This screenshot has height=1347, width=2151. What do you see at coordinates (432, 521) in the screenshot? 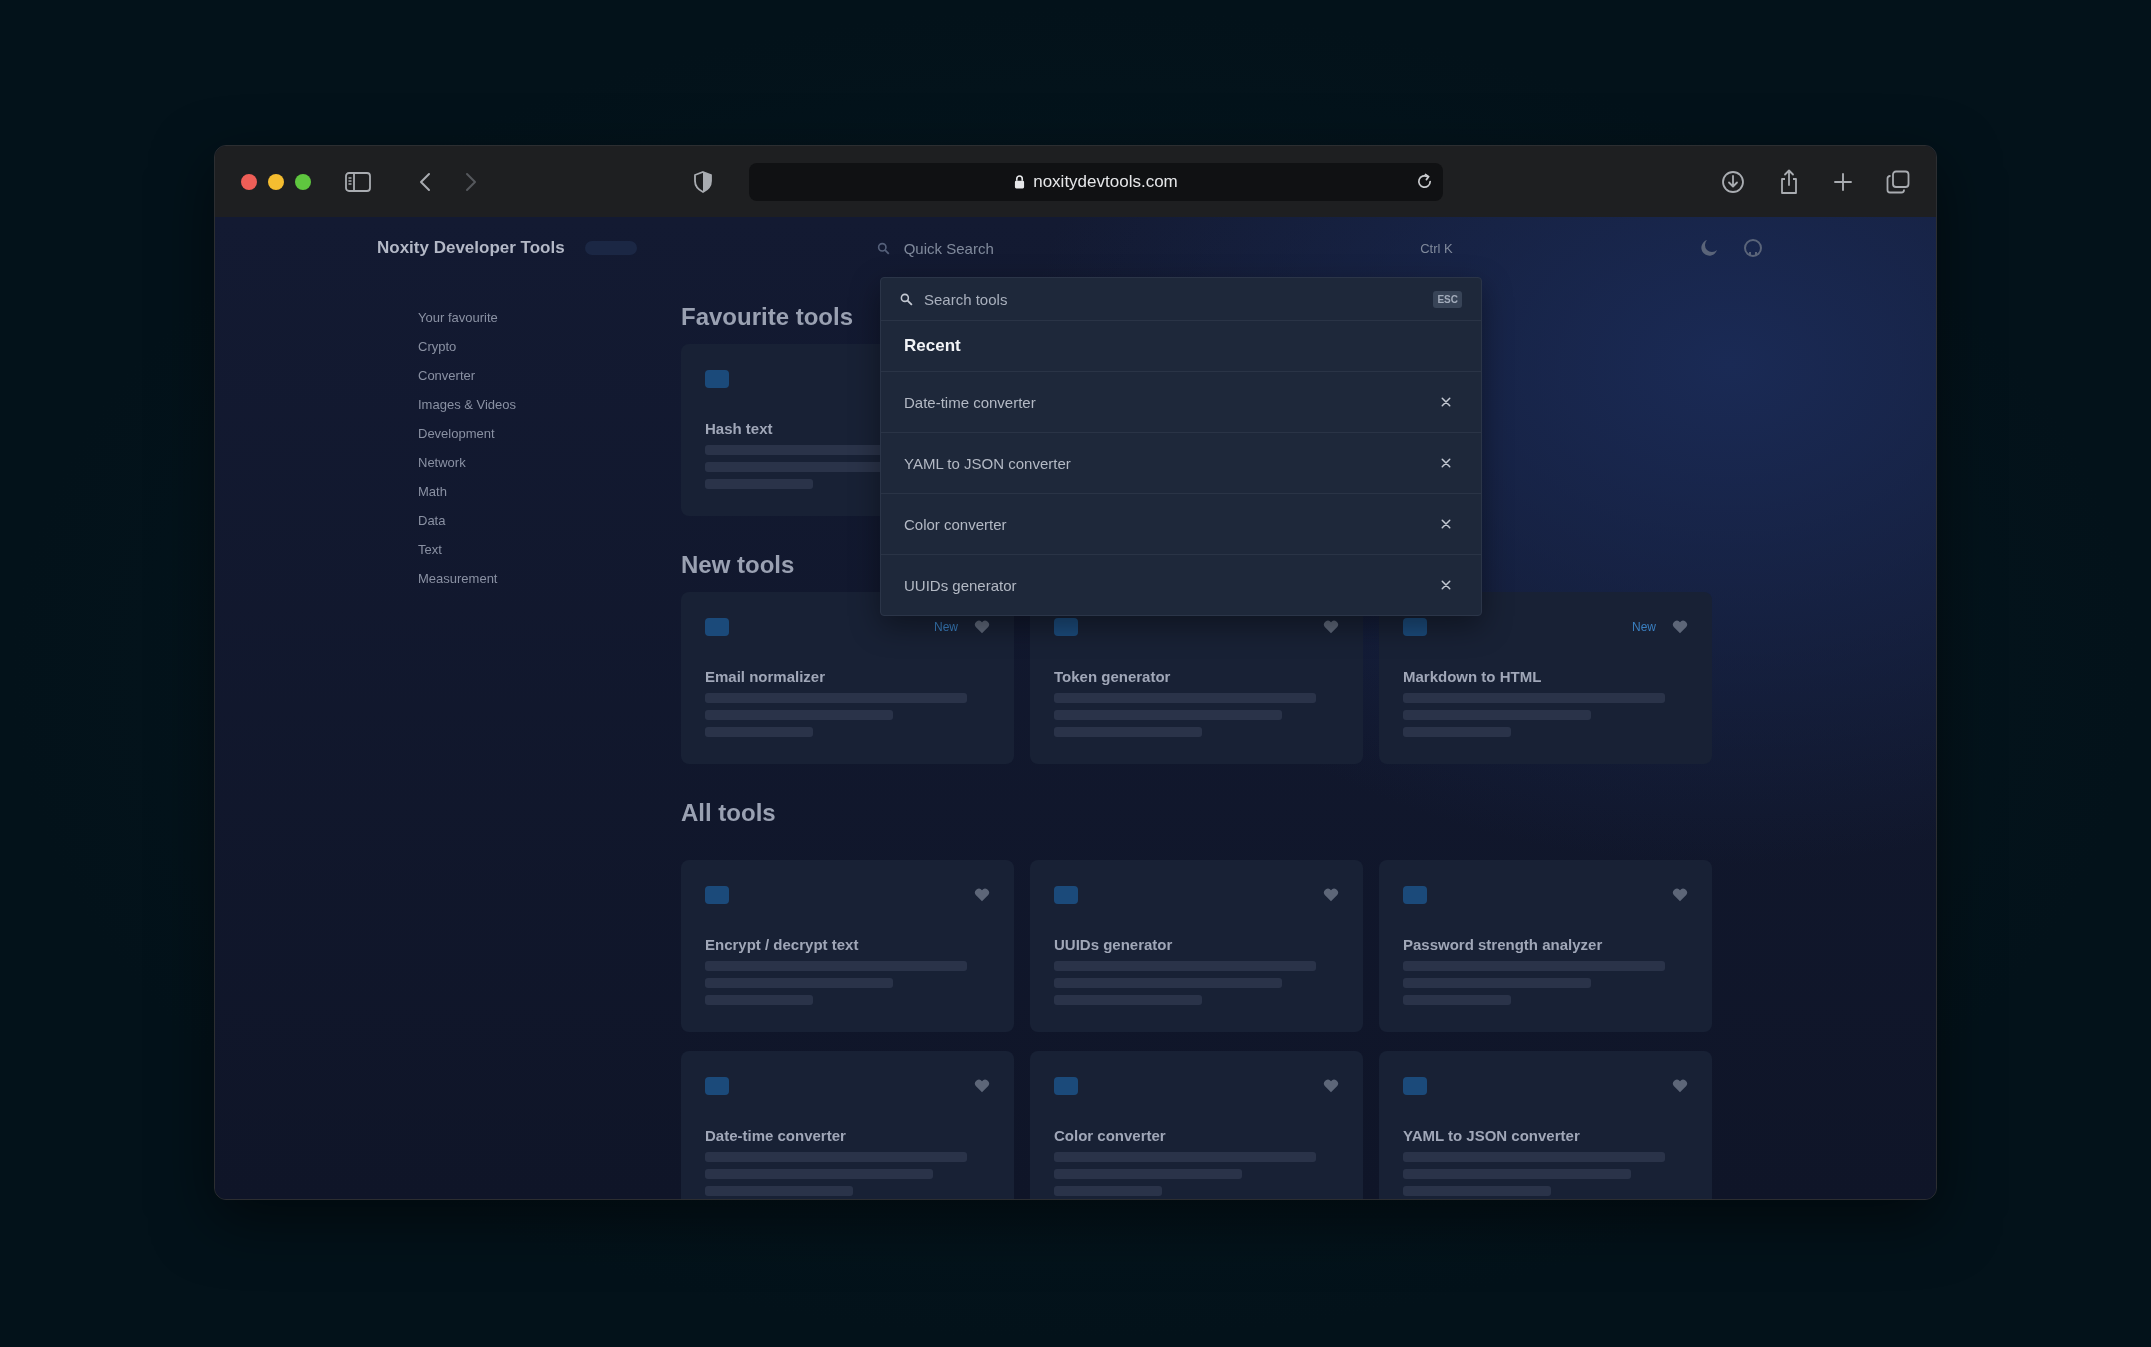
I see `sidebar-item: Data` at bounding box center [432, 521].